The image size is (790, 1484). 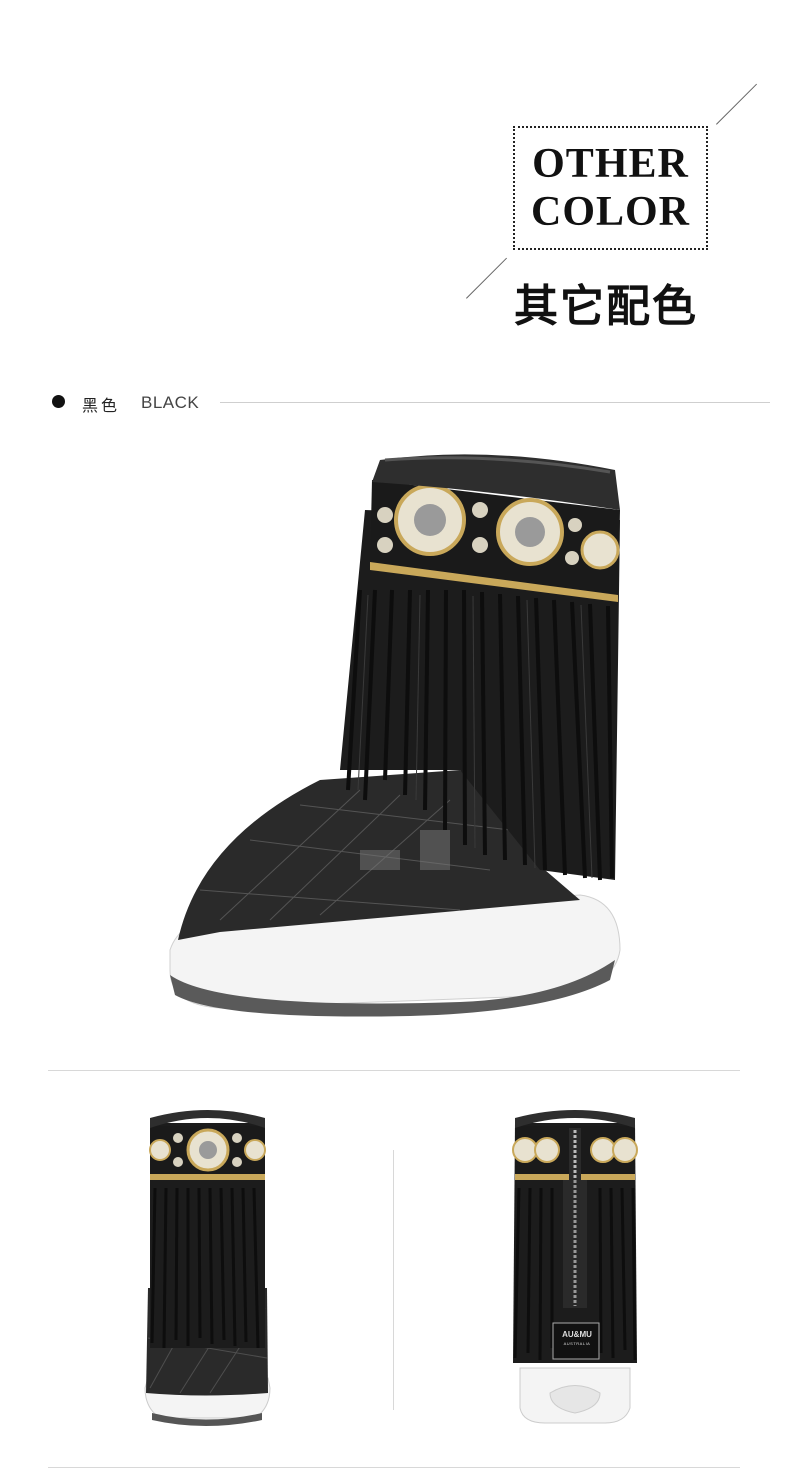 What do you see at coordinates (495, 402) in the screenshot?
I see `divider-line` at bounding box center [495, 402].